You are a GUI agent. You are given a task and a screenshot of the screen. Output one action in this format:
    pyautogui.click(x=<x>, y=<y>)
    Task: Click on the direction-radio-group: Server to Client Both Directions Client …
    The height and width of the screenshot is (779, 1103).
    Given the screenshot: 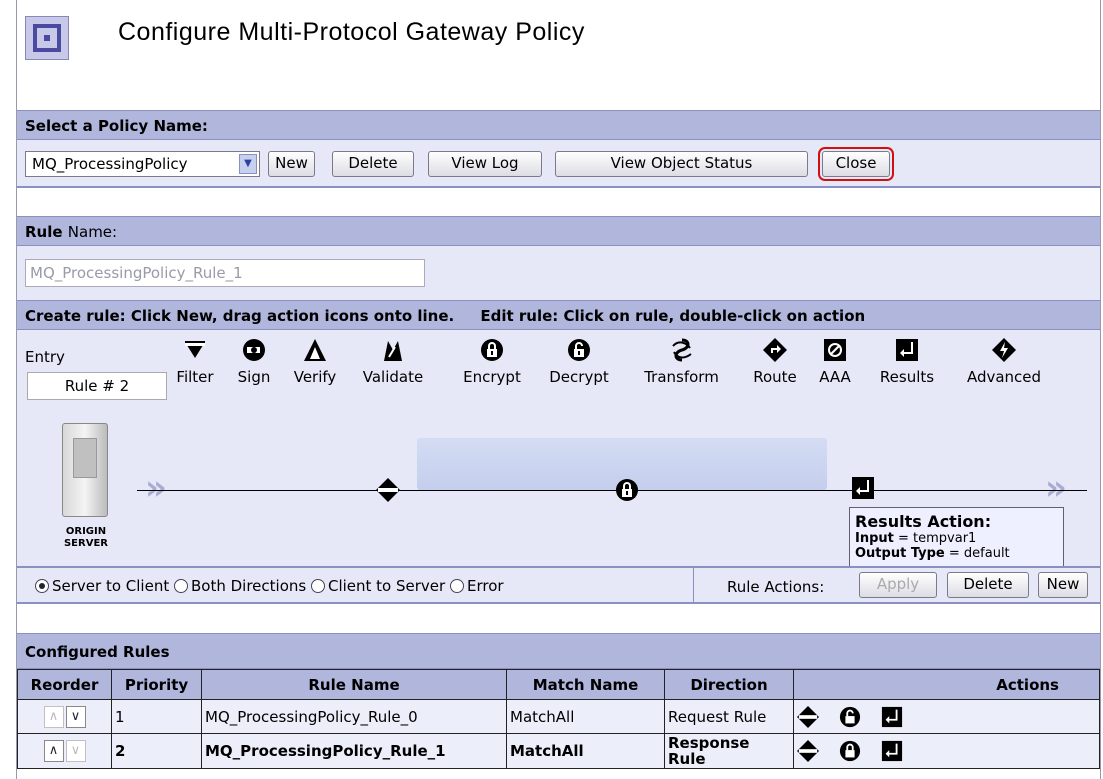 What is the action you would take?
    pyautogui.click(x=269, y=586)
    